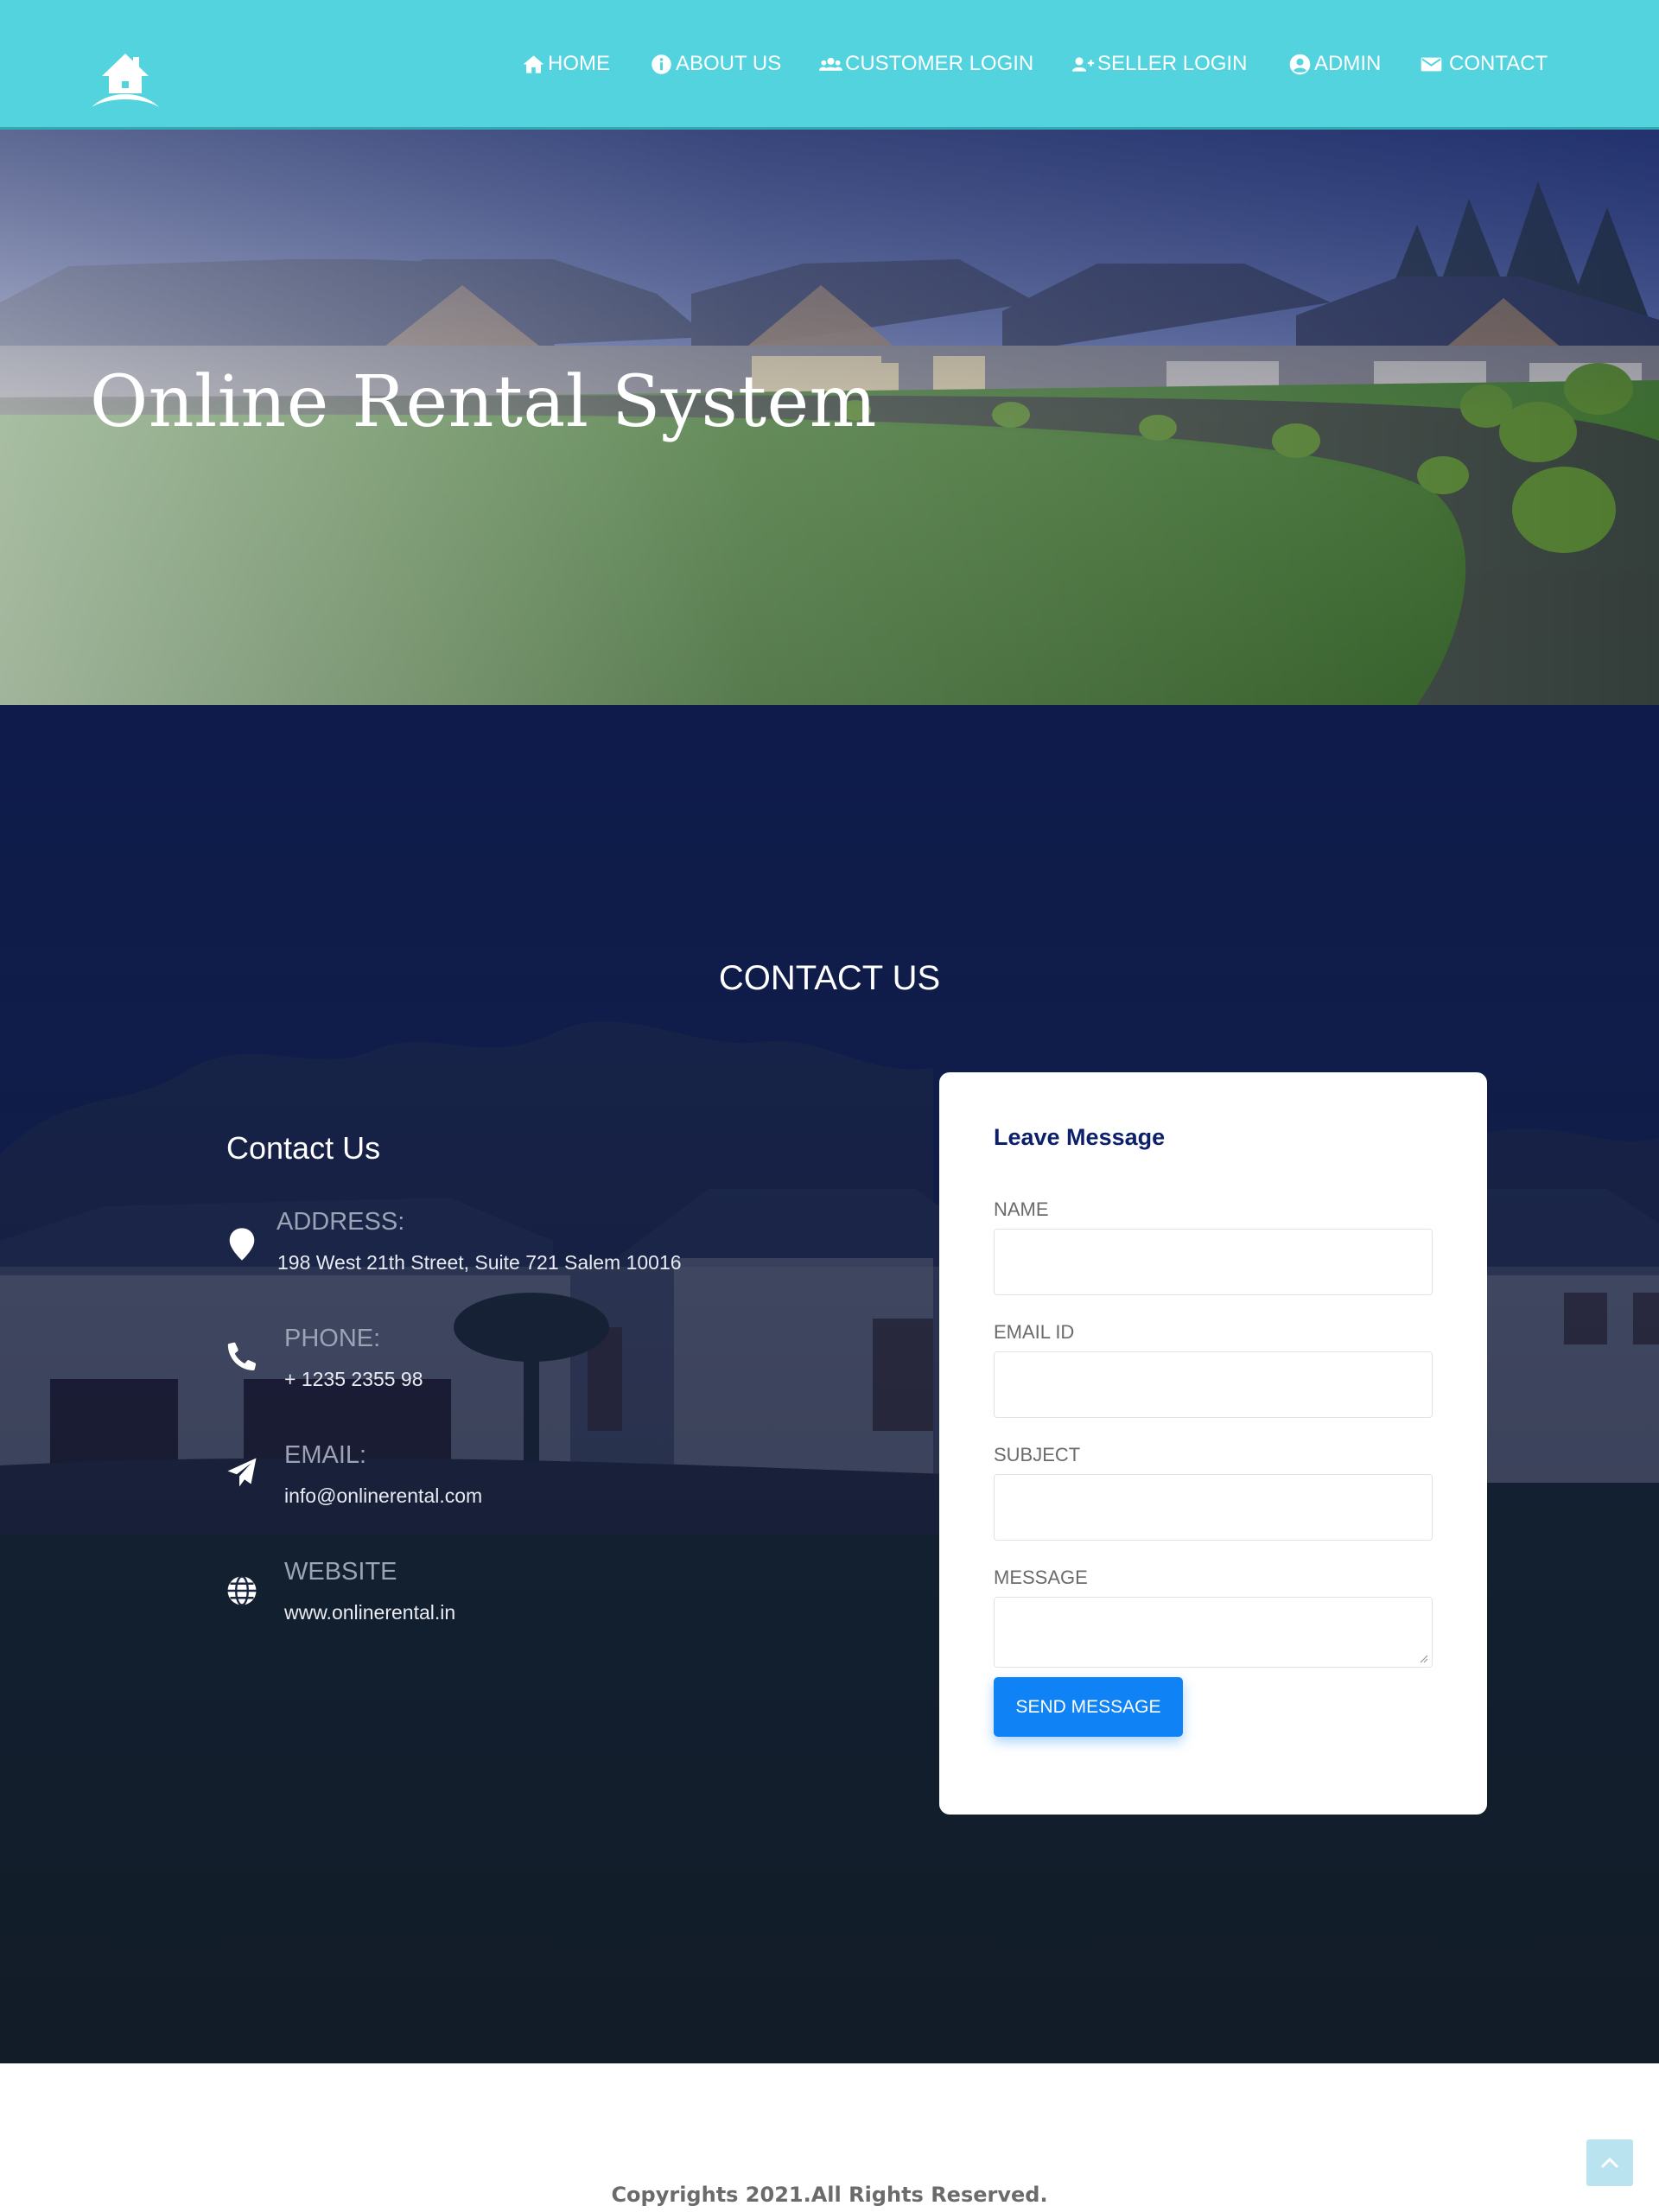 Image resolution: width=1659 pixels, height=2212 pixels. Describe the element at coordinates (241, 1590) in the screenshot. I see `globe-icon` at that location.